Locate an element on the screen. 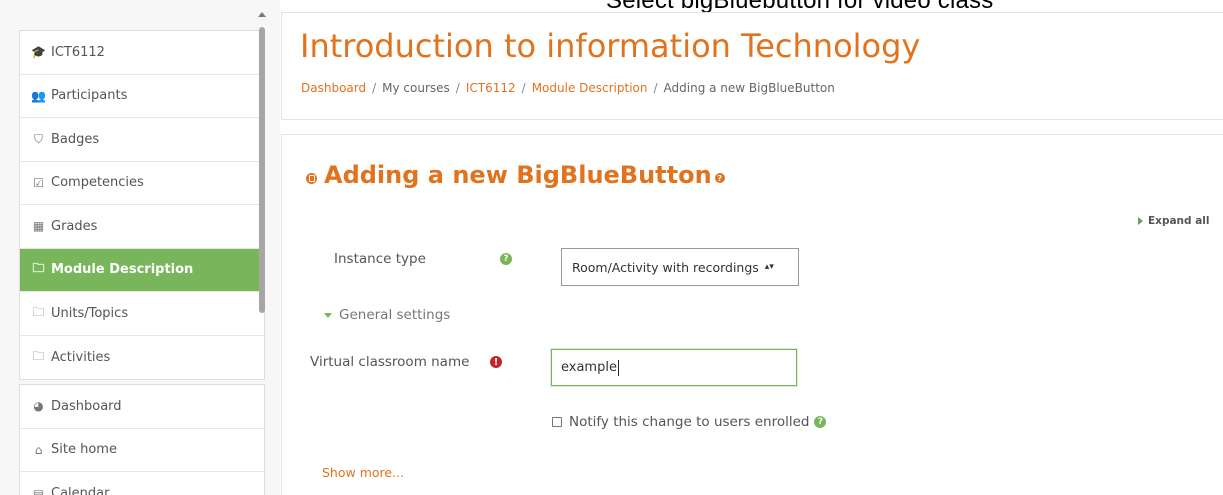 The image size is (1223, 495). breadcrumb-item: My courses is located at coordinates (416, 88).